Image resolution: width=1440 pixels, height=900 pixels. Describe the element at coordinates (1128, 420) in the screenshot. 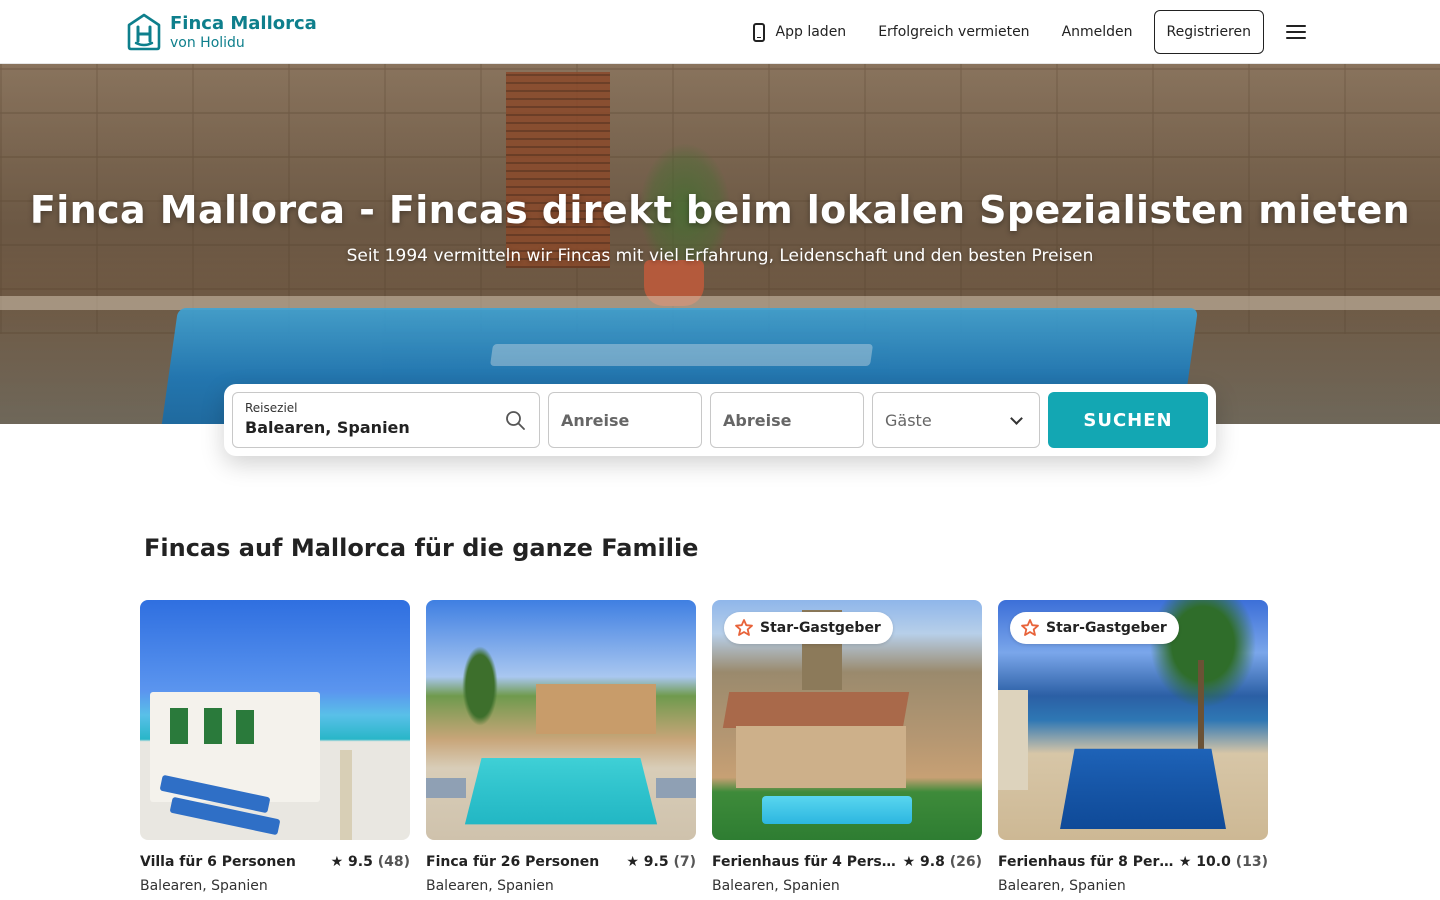

I see `search-button: SUCHEN` at that location.